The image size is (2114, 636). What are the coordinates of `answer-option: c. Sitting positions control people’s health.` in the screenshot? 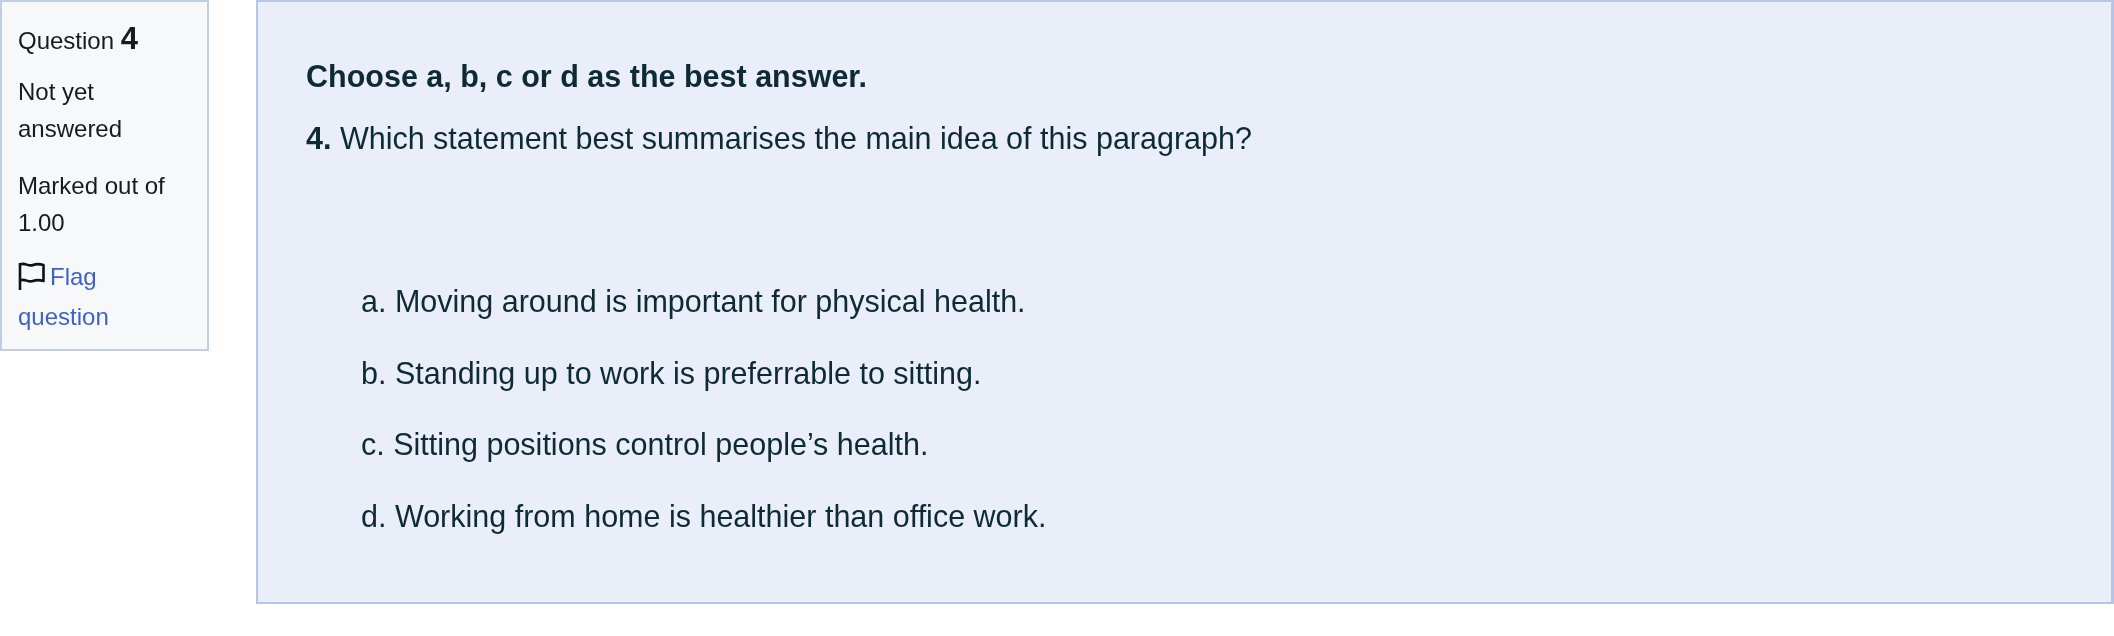 It's located at (645, 444).